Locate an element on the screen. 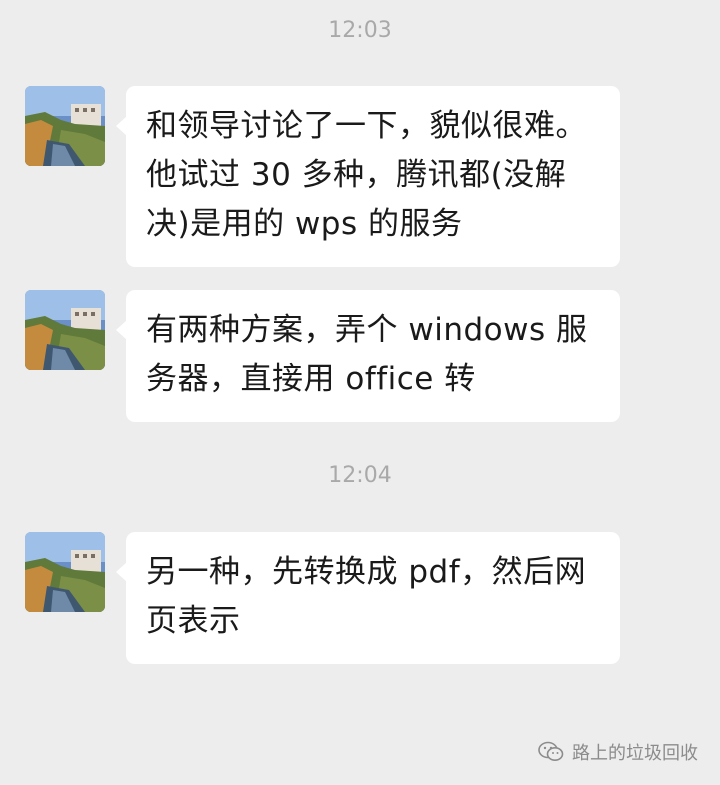  message-text: 另一种，先转换成 pdf，然后网 页表示 is located at coordinates (366, 596).